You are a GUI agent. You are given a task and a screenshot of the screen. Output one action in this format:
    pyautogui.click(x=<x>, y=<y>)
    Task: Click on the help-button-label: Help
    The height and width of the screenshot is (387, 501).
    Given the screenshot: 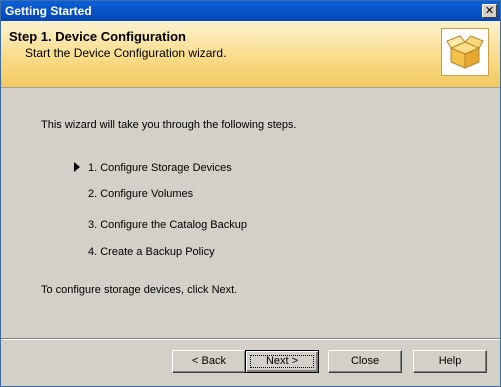 What is the action you would take?
    pyautogui.click(x=450, y=361)
    